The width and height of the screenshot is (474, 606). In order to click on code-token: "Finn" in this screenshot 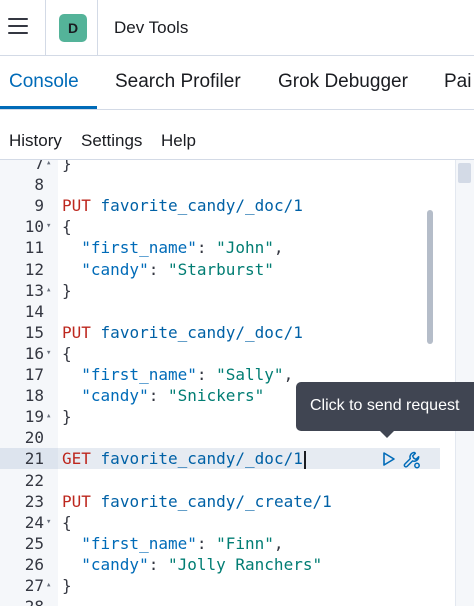, I will do `click(245, 543)`.